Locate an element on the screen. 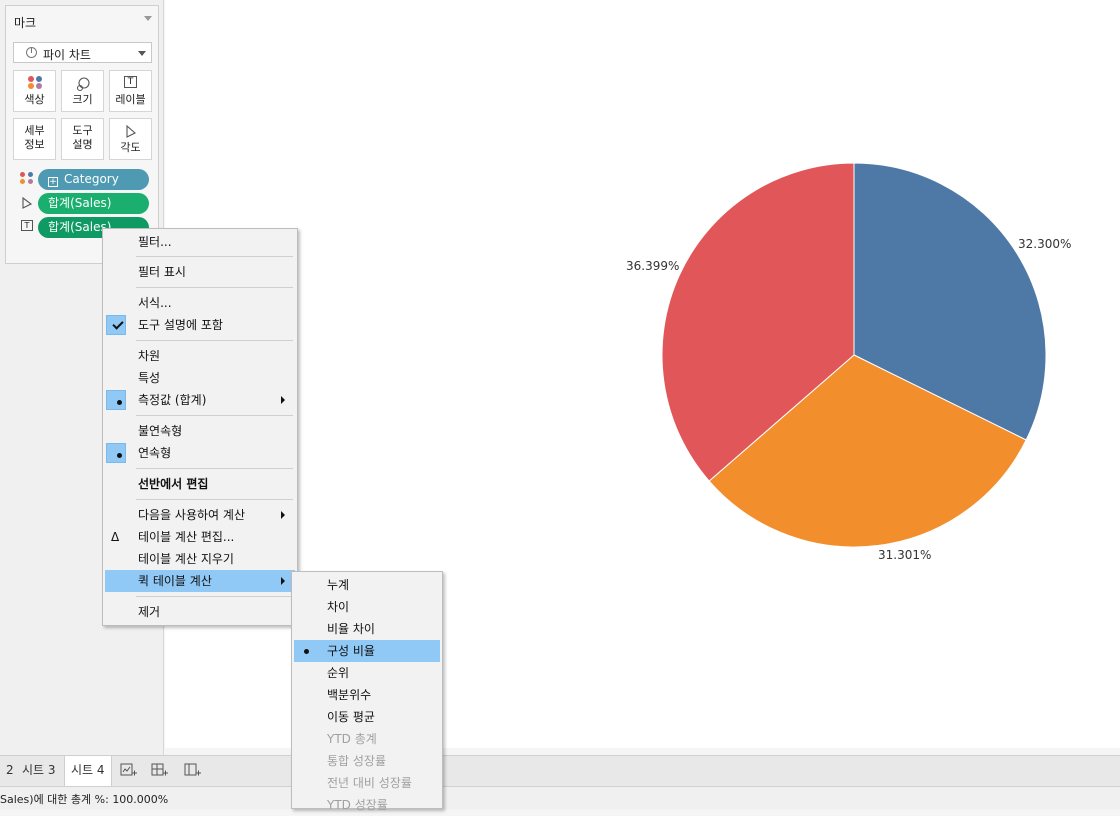 This screenshot has width=1120, height=816. submenu-item-percentile: 백분위수 is located at coordinates (367, 695).